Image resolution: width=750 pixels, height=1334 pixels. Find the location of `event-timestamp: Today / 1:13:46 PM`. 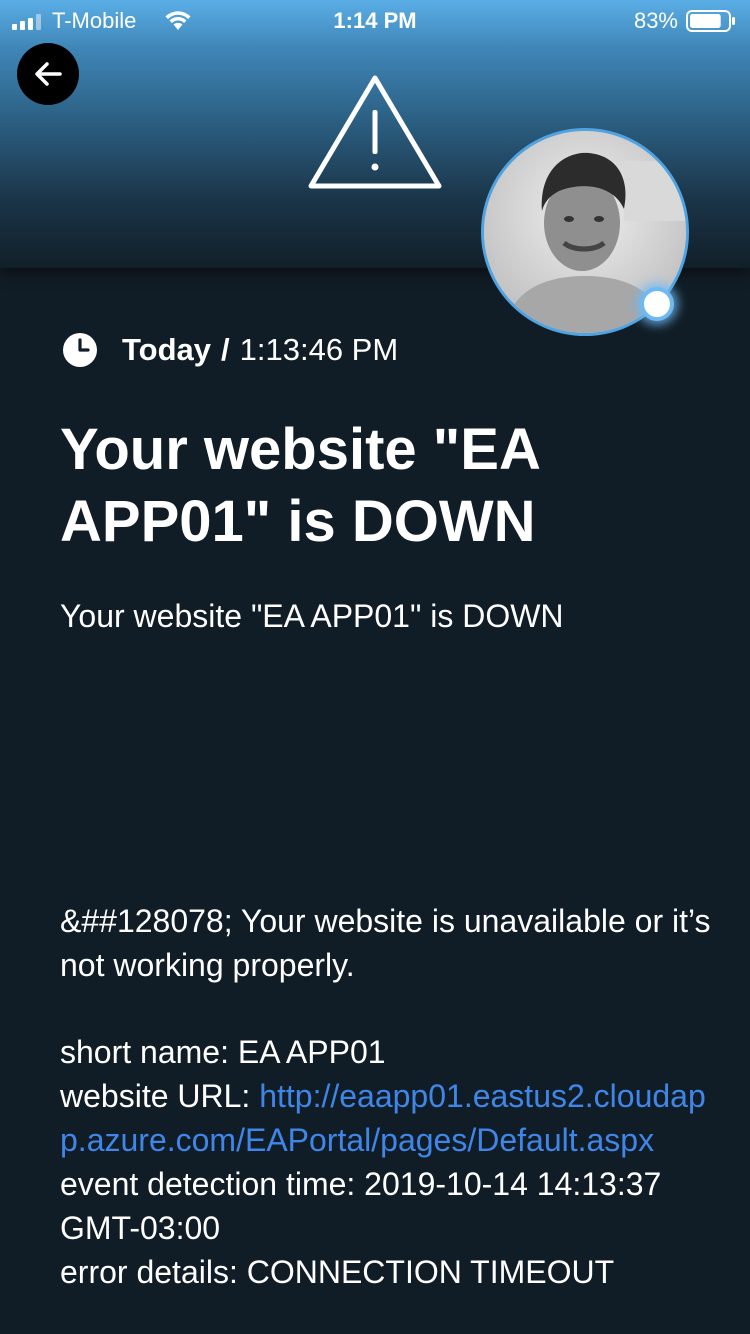

event-timestamp: Today / 1:13:46 PM is located at coordinates (230, 350).